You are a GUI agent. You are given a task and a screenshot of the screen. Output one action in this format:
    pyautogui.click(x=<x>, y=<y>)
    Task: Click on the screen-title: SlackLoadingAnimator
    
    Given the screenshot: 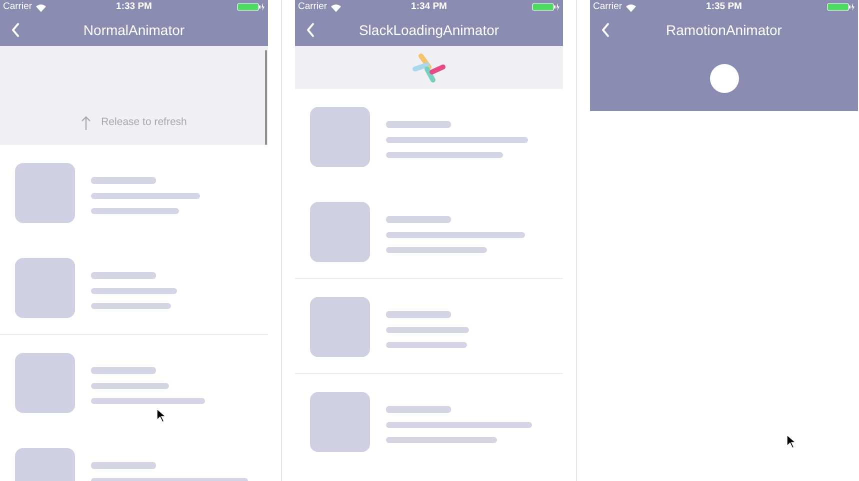 What is the action you would take?
    pyautogui.click(x=429, y=30)
    